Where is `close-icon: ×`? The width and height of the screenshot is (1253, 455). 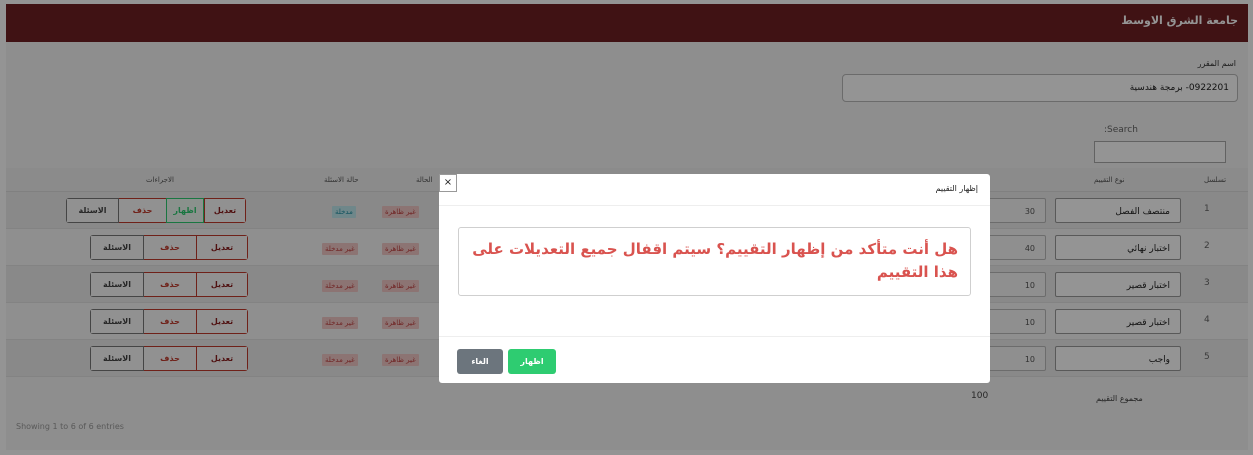 close-icon: × is located at coordinates (448, 183).